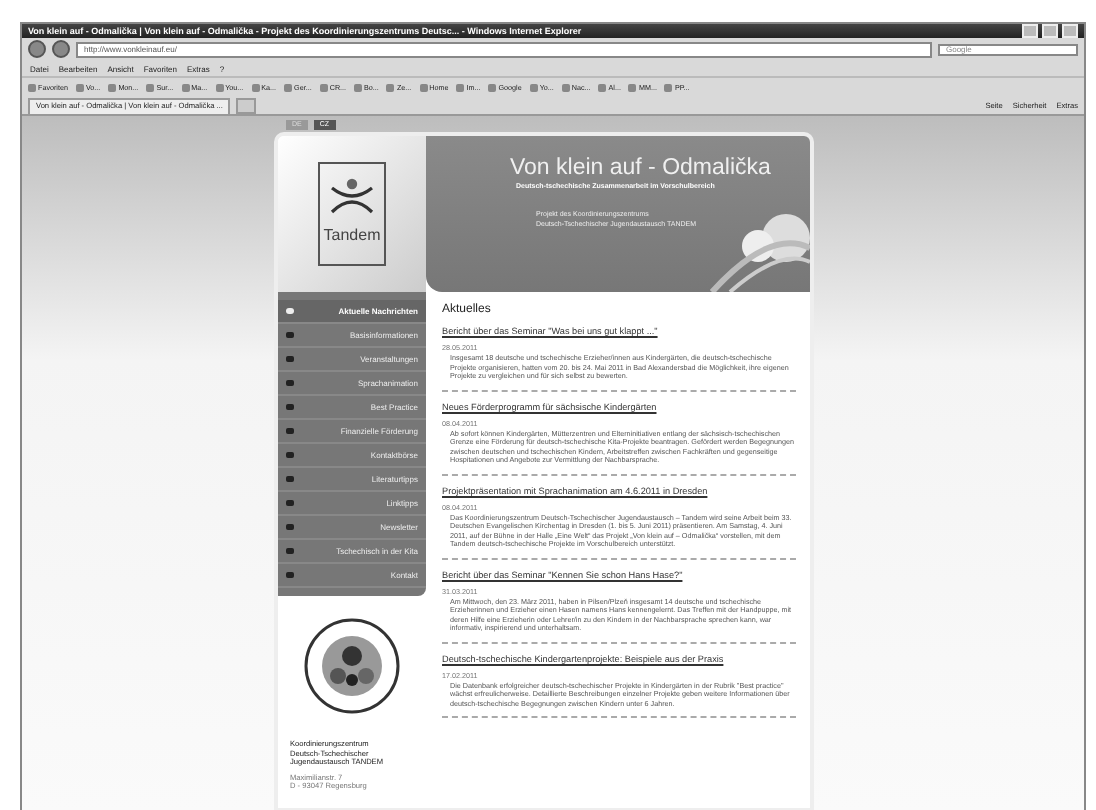  I want to click on logo-text: Tandem, so click(352, 235).